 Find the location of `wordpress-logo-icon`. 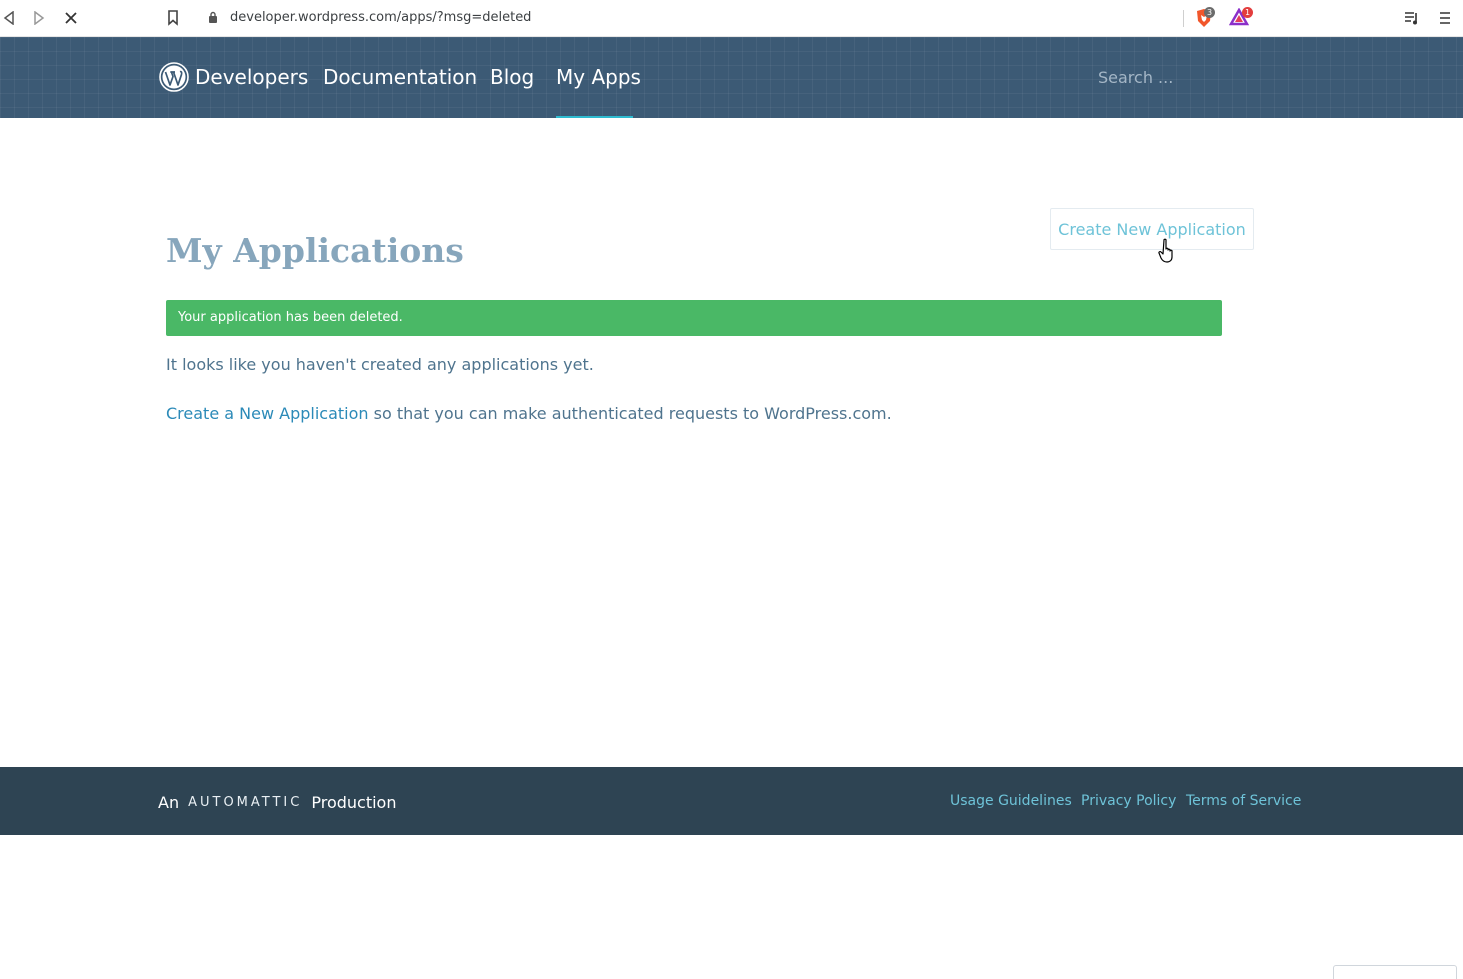

wordpress-logo-icon is located at coordinates (174, 77).